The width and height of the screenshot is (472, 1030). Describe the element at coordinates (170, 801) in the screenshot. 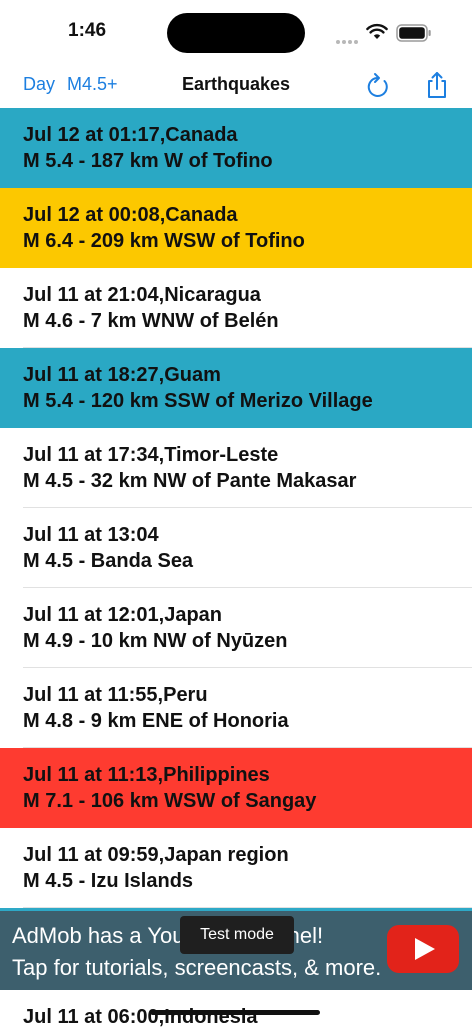

I see `quake-magnitude-place: M 7.1 - 106 km WSW of Sangay` at that location.